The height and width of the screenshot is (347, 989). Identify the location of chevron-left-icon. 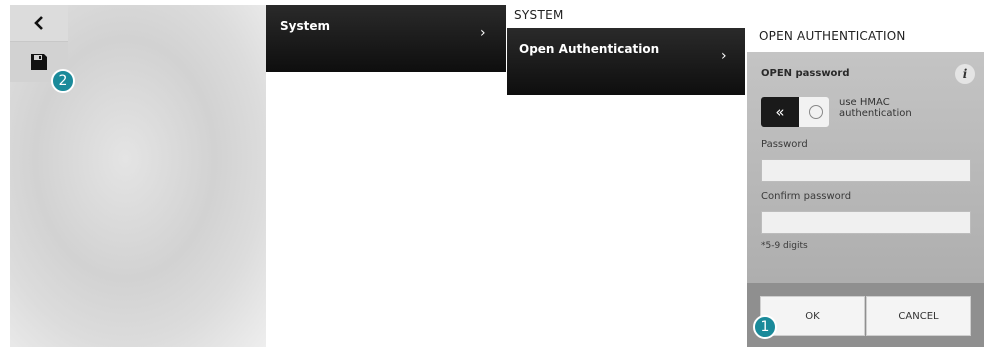
(38, 23).